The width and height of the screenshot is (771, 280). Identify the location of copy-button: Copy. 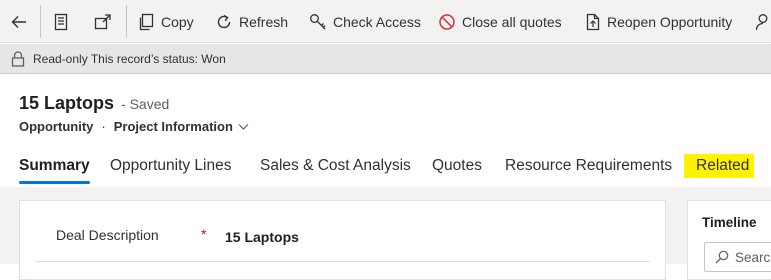
(165, 21).